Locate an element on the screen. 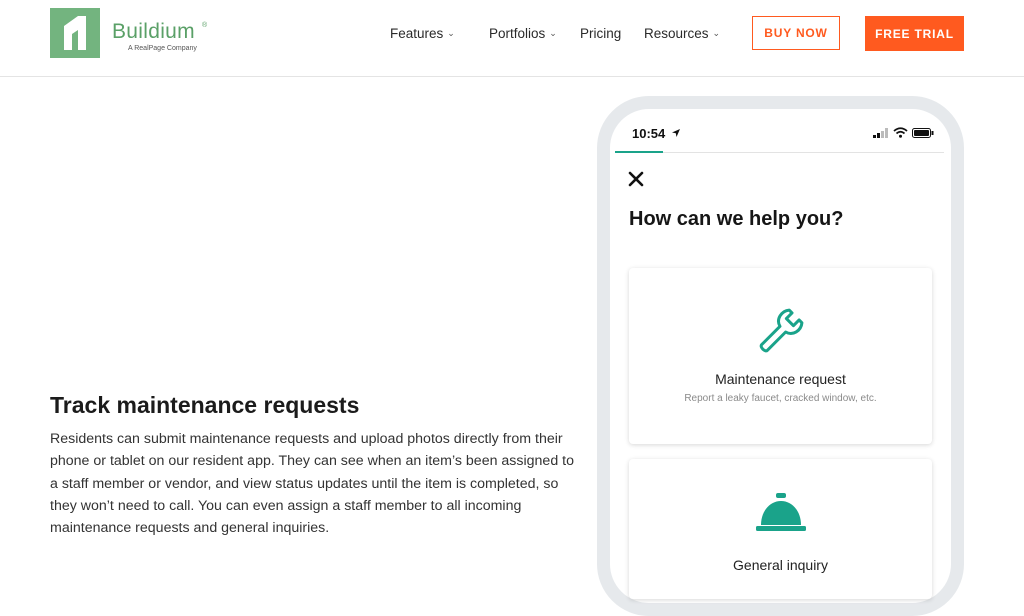  wrench-icon is located at coordinates (781, 330).